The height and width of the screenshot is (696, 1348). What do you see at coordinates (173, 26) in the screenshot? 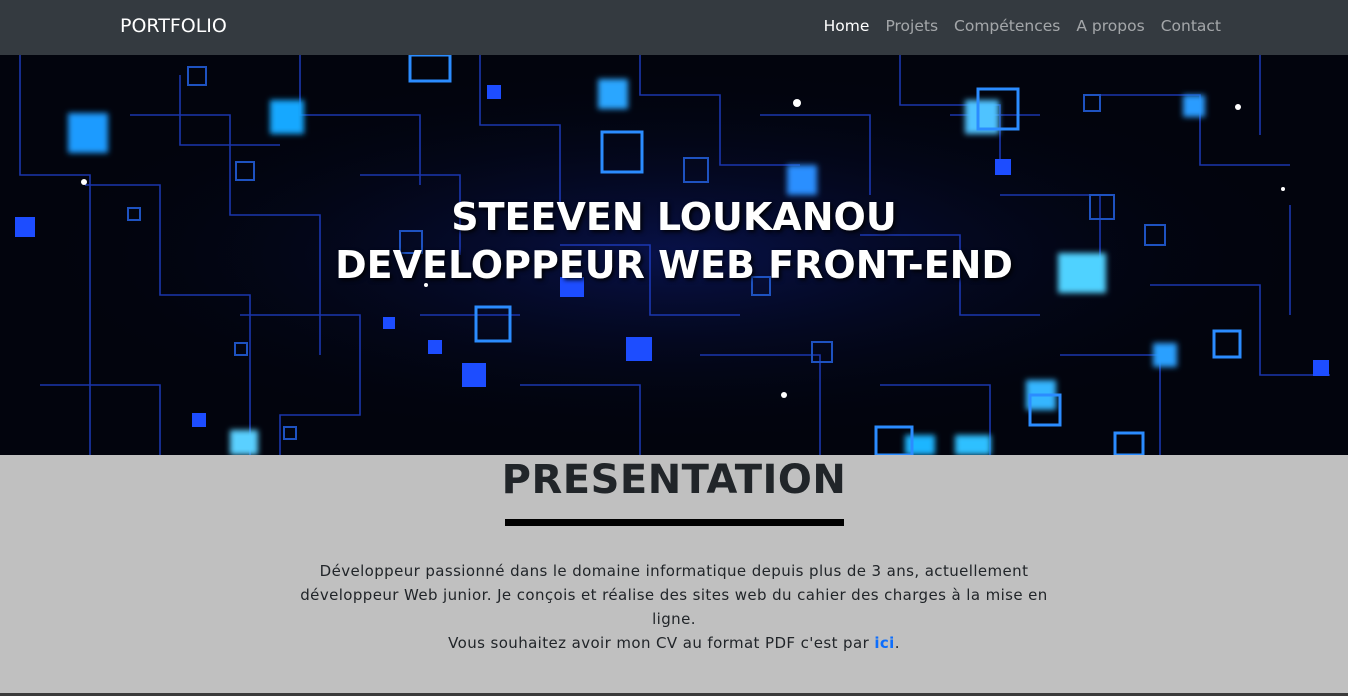
I see `brand-logo: PORTFOLIO` at bounding box center [173, 26].